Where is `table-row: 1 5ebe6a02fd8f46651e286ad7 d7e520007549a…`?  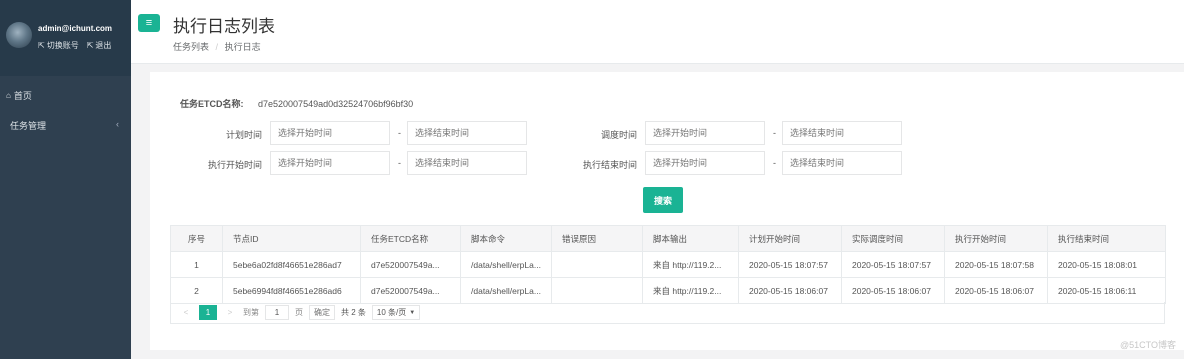
table-row: 1 5ebe6a02fd8f46651e286ad7 d7e520007549a… is located at coordinates (668, 264).